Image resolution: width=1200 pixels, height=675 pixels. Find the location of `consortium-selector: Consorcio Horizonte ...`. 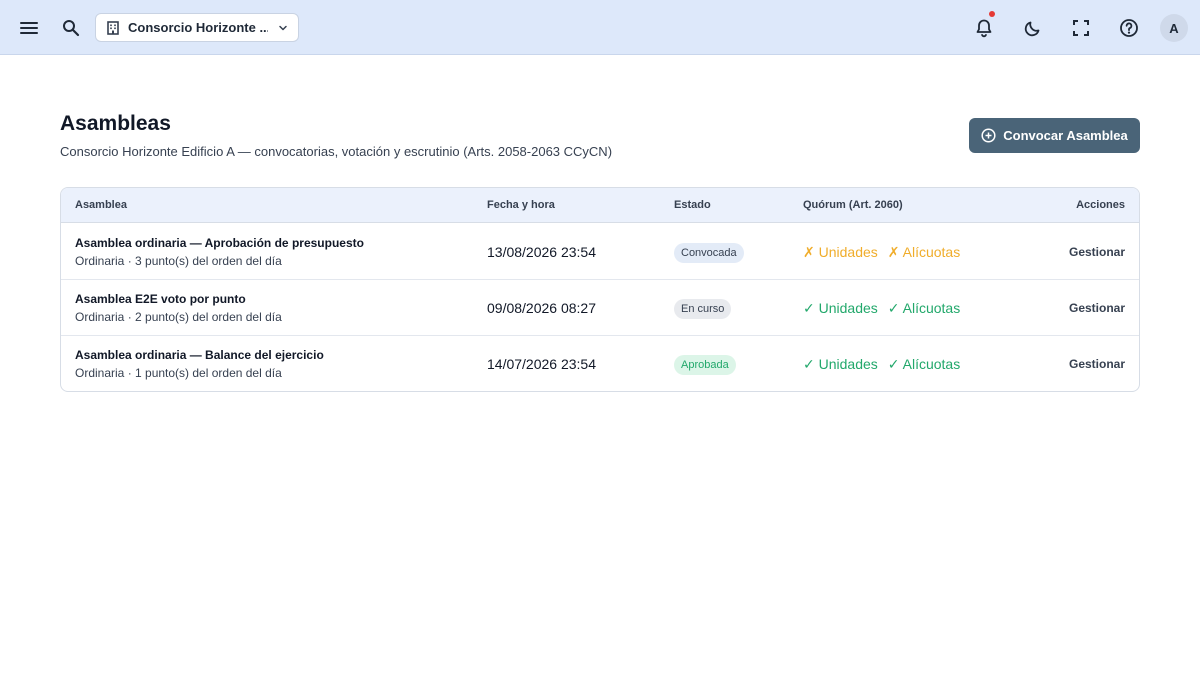

consortium-selector: Consorcio Horizonte ... is located at coordinates (197, 27).